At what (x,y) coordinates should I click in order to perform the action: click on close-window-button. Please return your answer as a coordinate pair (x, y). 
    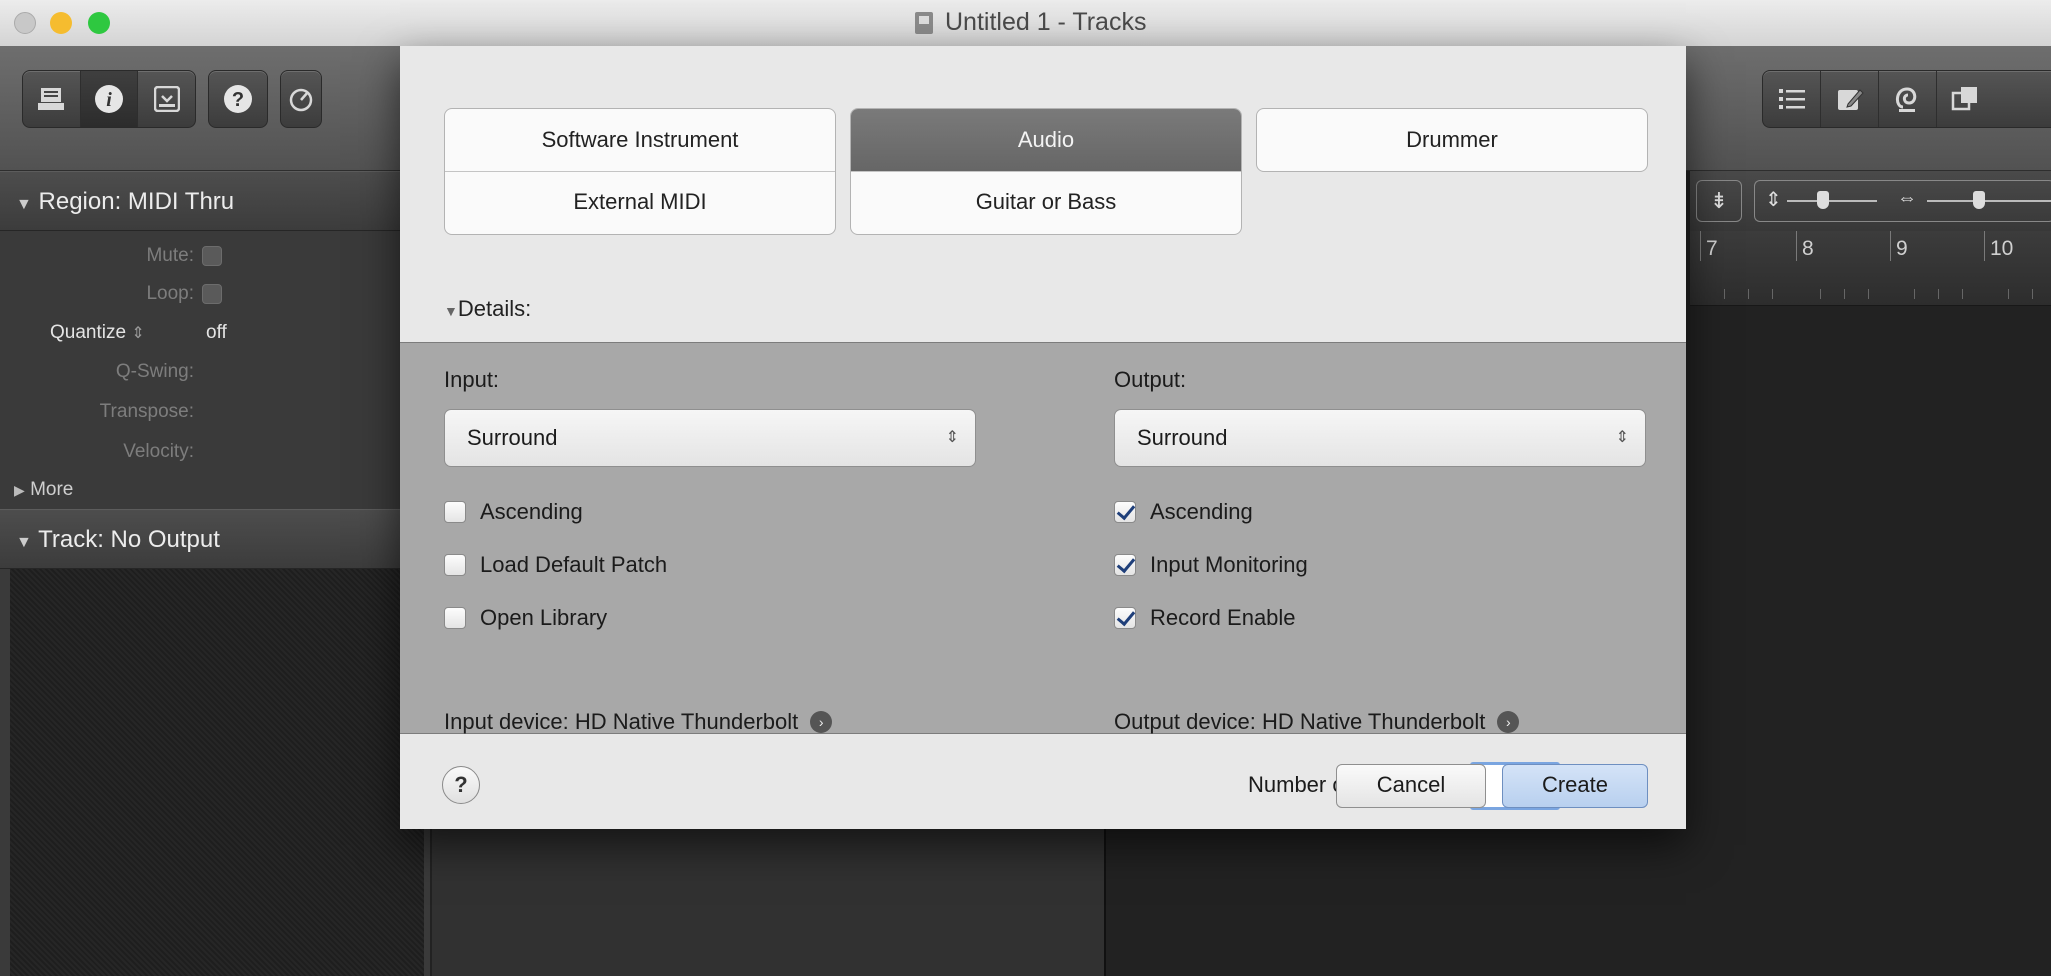
    Looking at the image, I should click on (25, 23).